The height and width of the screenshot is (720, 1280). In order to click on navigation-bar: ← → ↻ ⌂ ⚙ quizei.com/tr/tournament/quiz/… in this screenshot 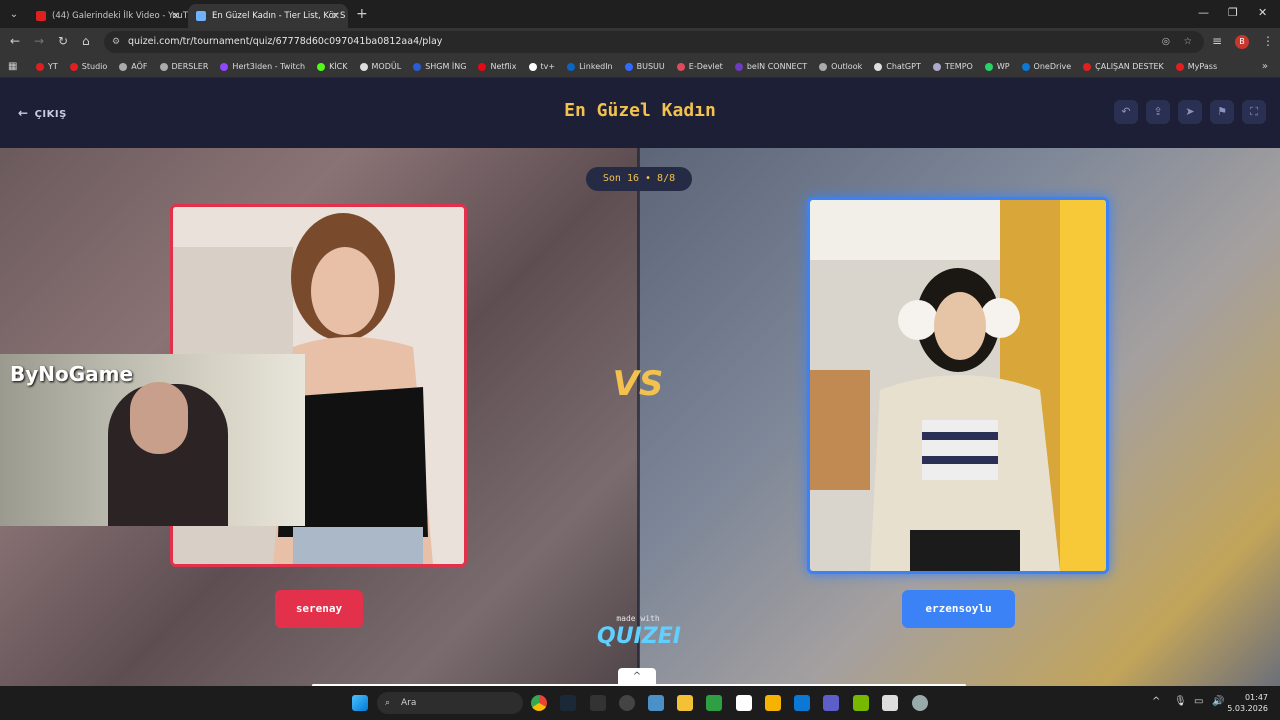, I will do `click(640, 42)`.